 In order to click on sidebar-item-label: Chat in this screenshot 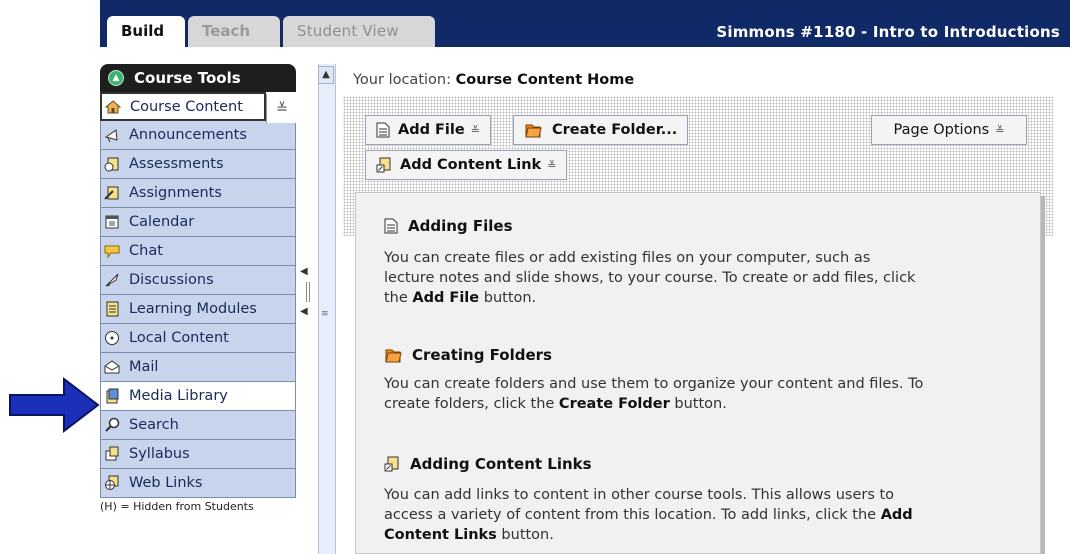, I will do `click(146, 251)`.